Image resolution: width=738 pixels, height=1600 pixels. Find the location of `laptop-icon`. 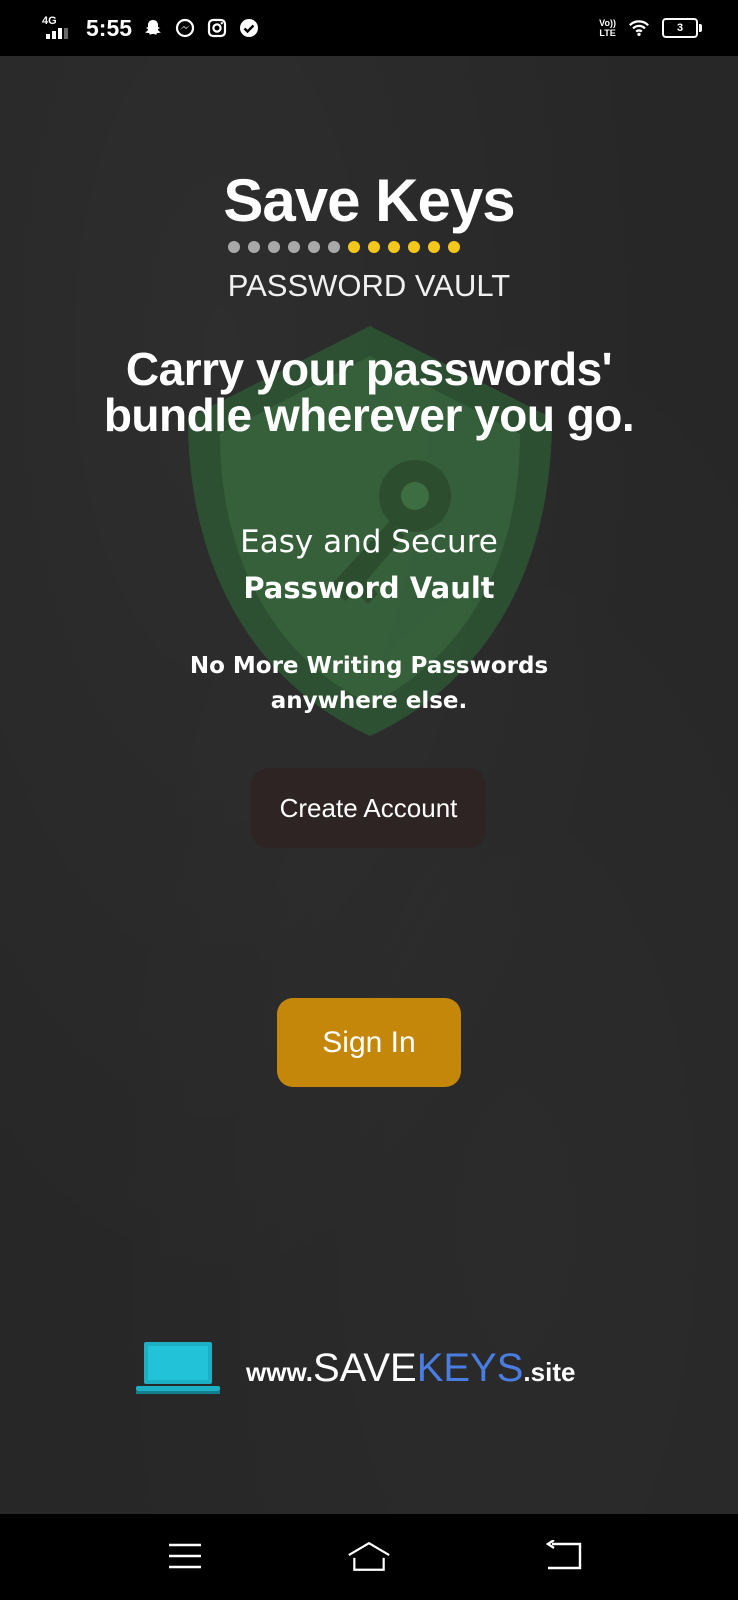

laptop-icon is located at coordinates (178, 1368).